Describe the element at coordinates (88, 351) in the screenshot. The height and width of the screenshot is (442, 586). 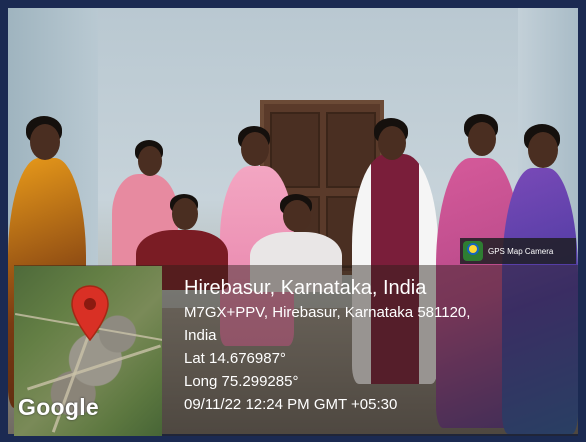
I see `map-thumbnail: Google` at that location.